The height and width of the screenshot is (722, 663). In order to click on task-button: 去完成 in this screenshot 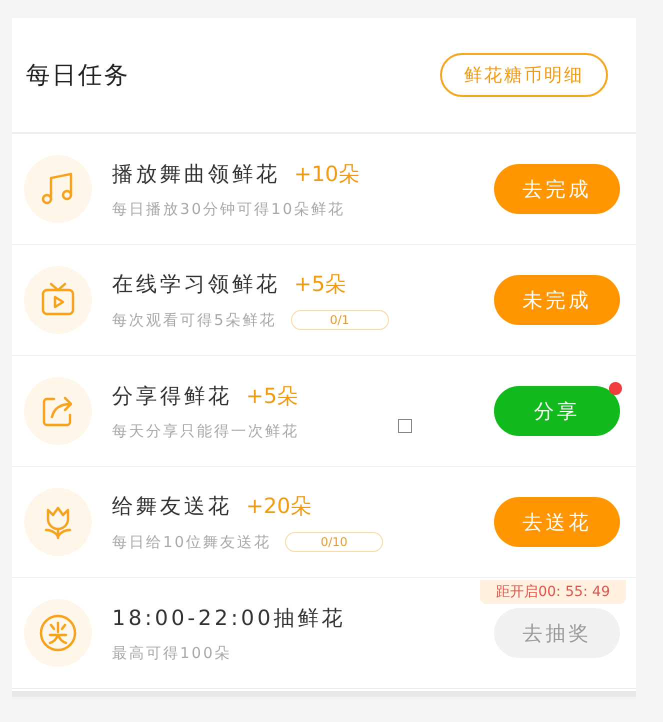, I will do `click(557, 189)`.